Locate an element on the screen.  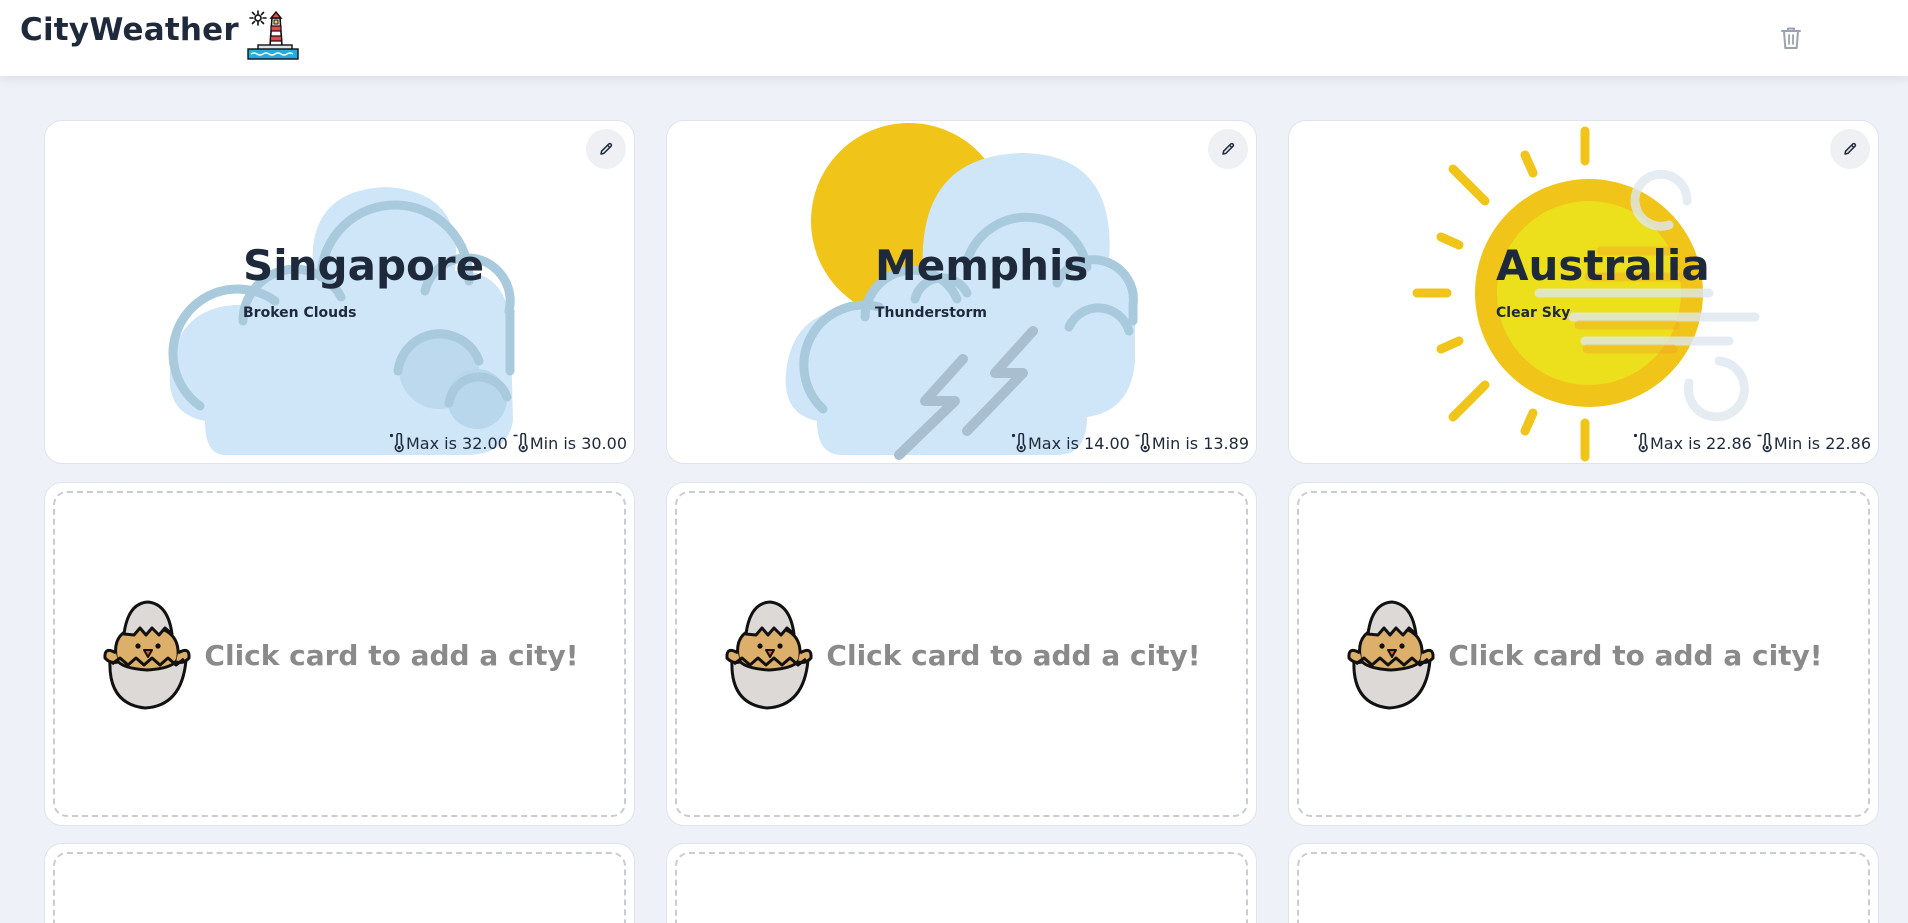
city-description: Thunderstorm is located at coordinates (931, 313).